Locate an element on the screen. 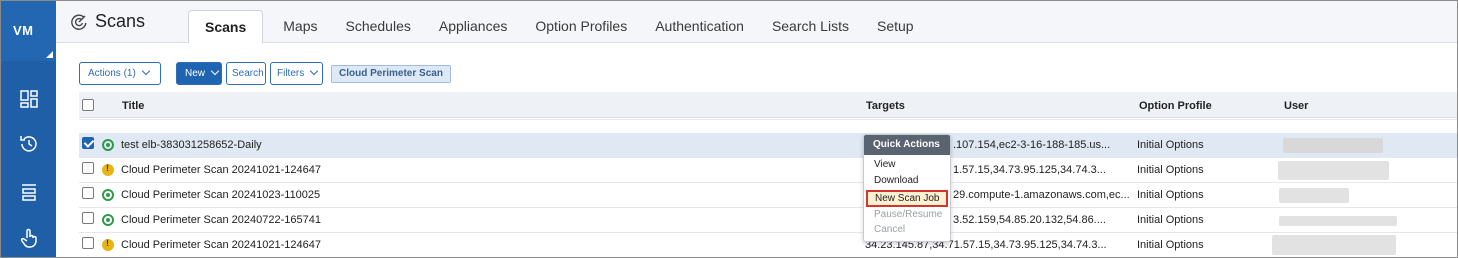  column-user: User is located at coordinates (1296, 106).